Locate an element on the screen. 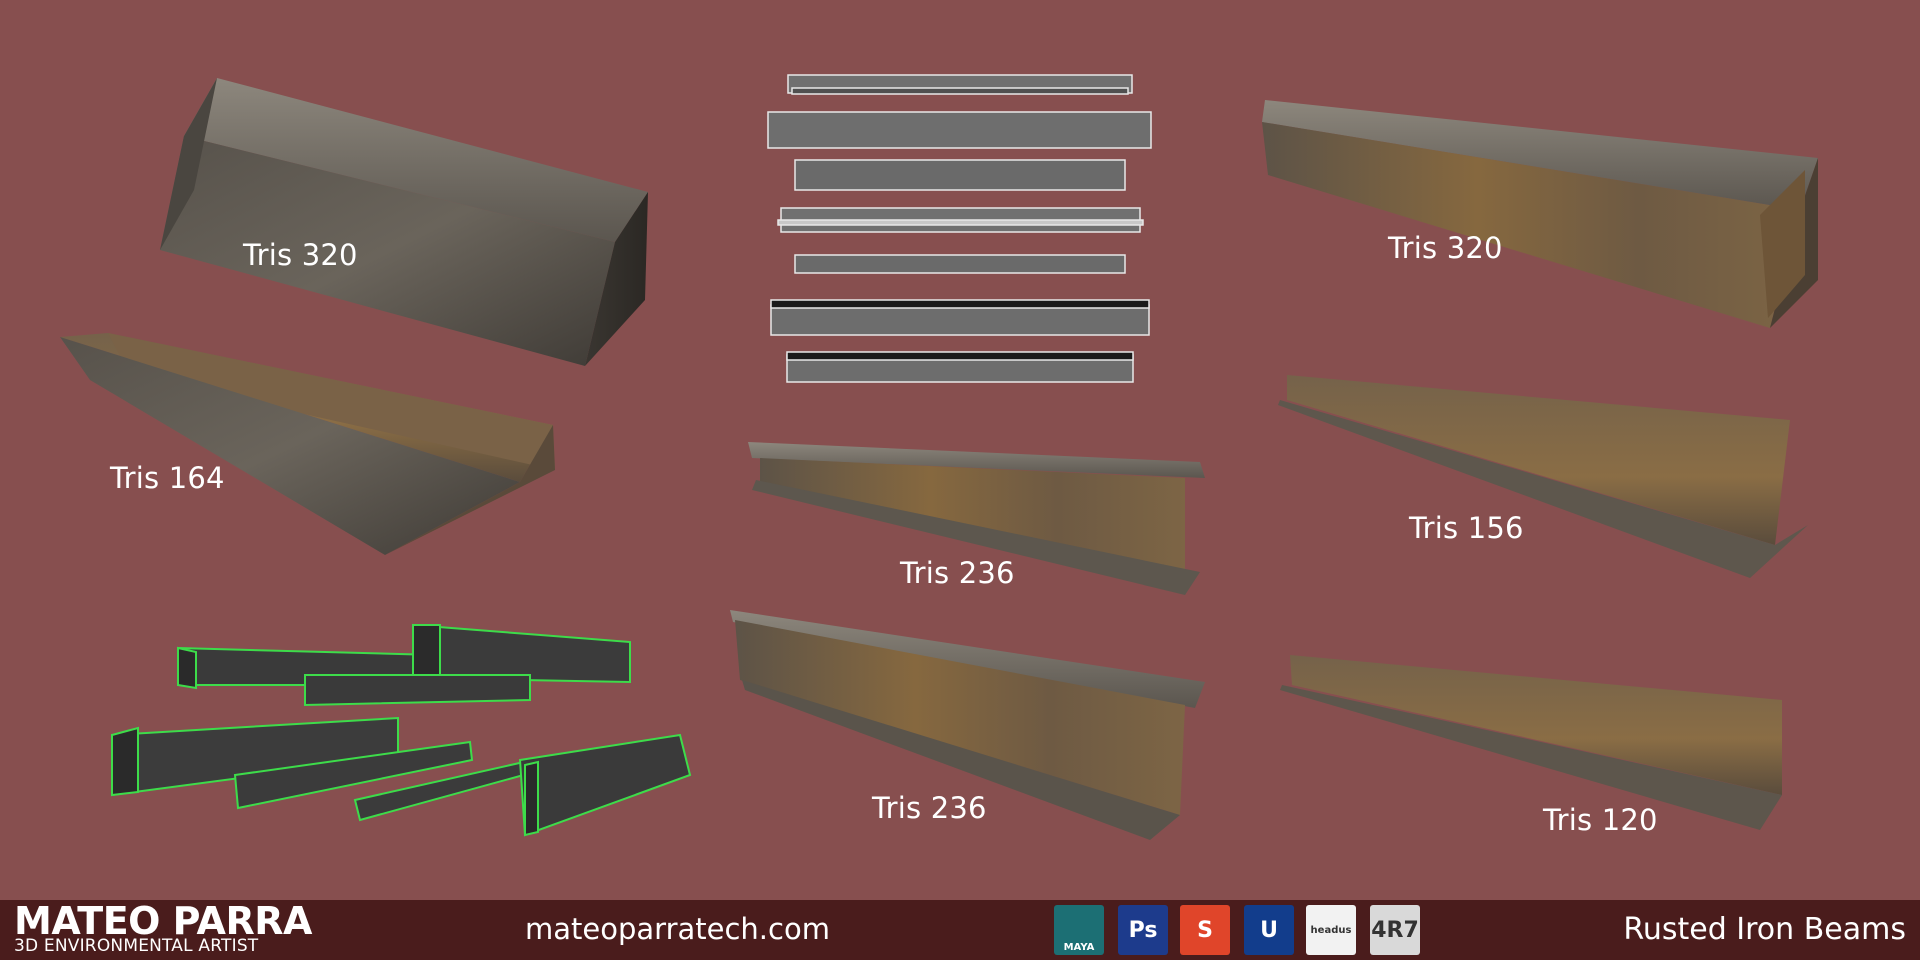 This screenshot has height=960, width=1920. website-link: mateoparratech.com is located at coordinates (677, 929).